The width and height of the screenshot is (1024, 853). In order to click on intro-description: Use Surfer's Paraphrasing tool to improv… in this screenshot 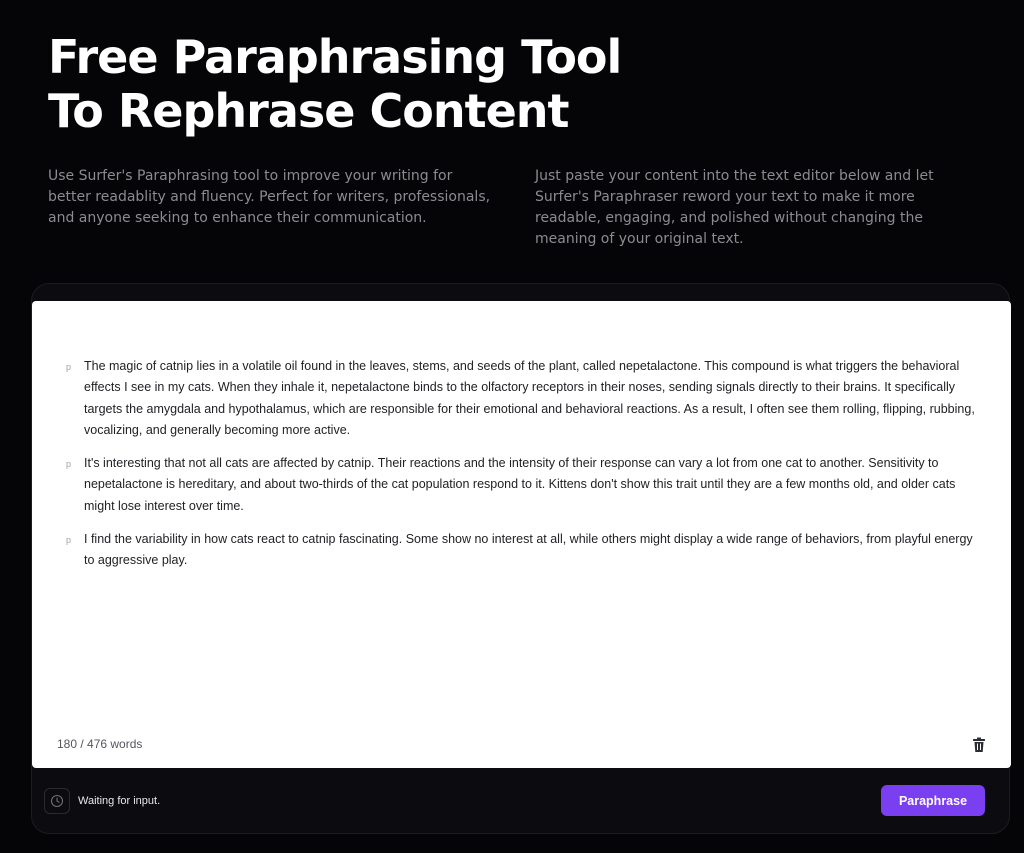, I will do `click(269, 197)`.